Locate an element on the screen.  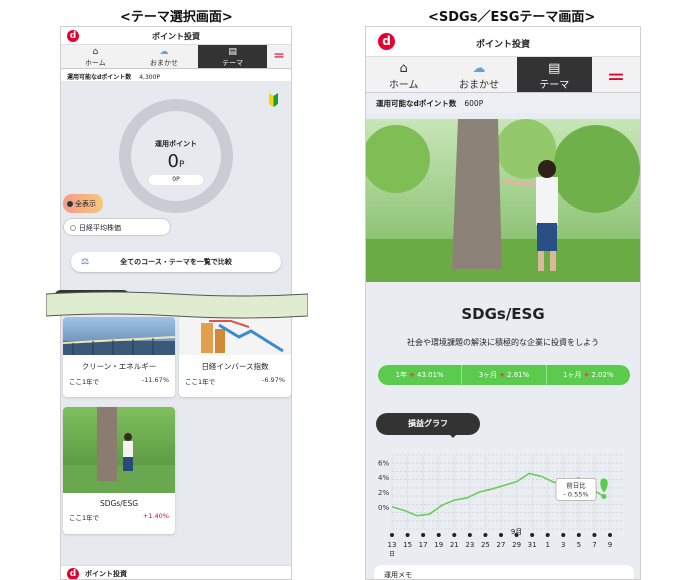
card-footer: ここ1年で -11.67% is located at coordinates (119, 381).